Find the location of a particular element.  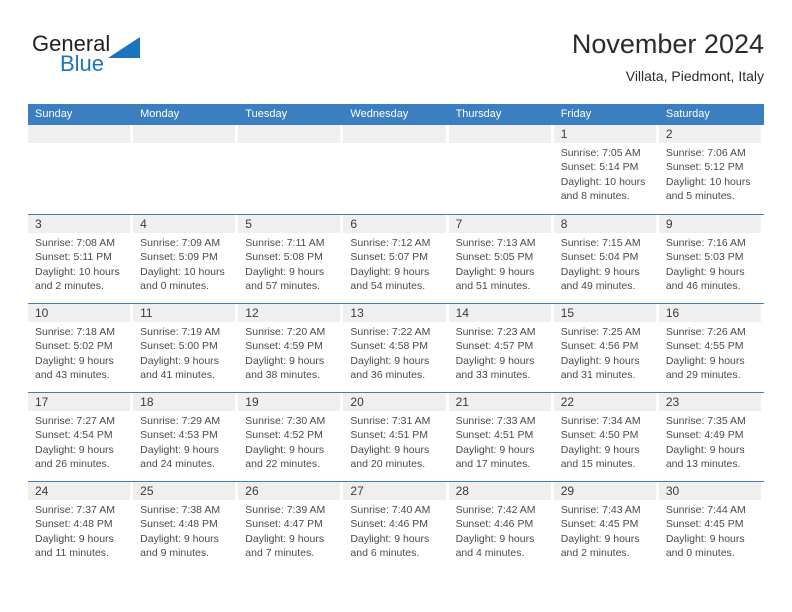

day-number-band: 20 is located at coordinates (394, 402).